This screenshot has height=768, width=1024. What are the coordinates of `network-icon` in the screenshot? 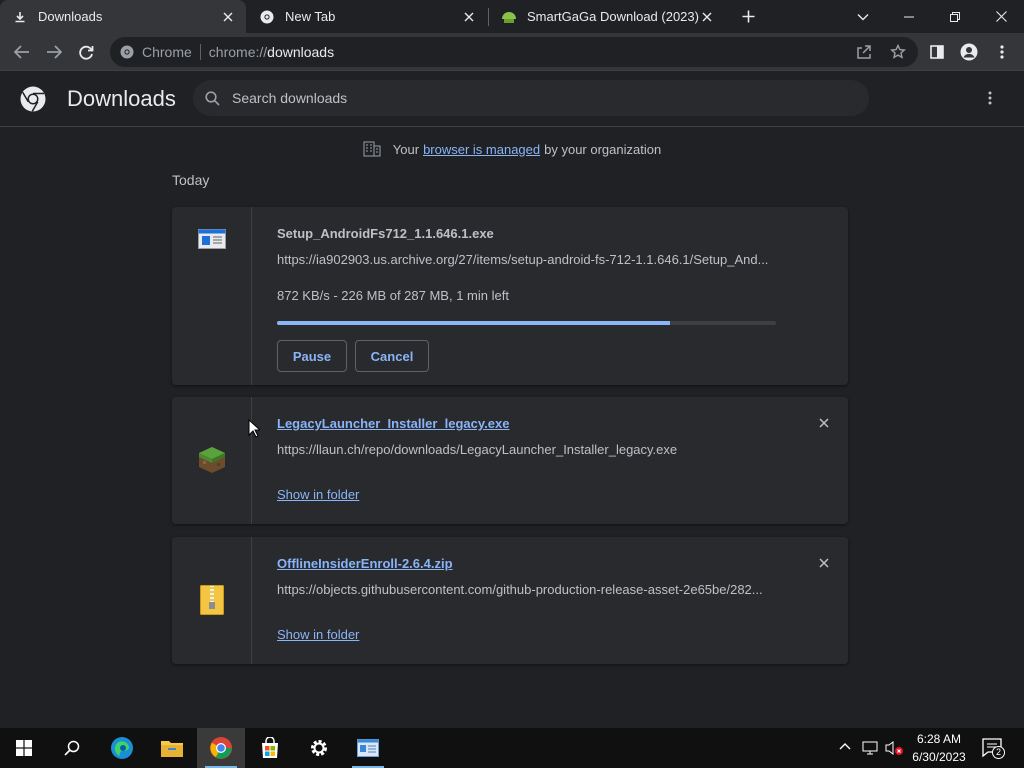 It's located at (870, 750).